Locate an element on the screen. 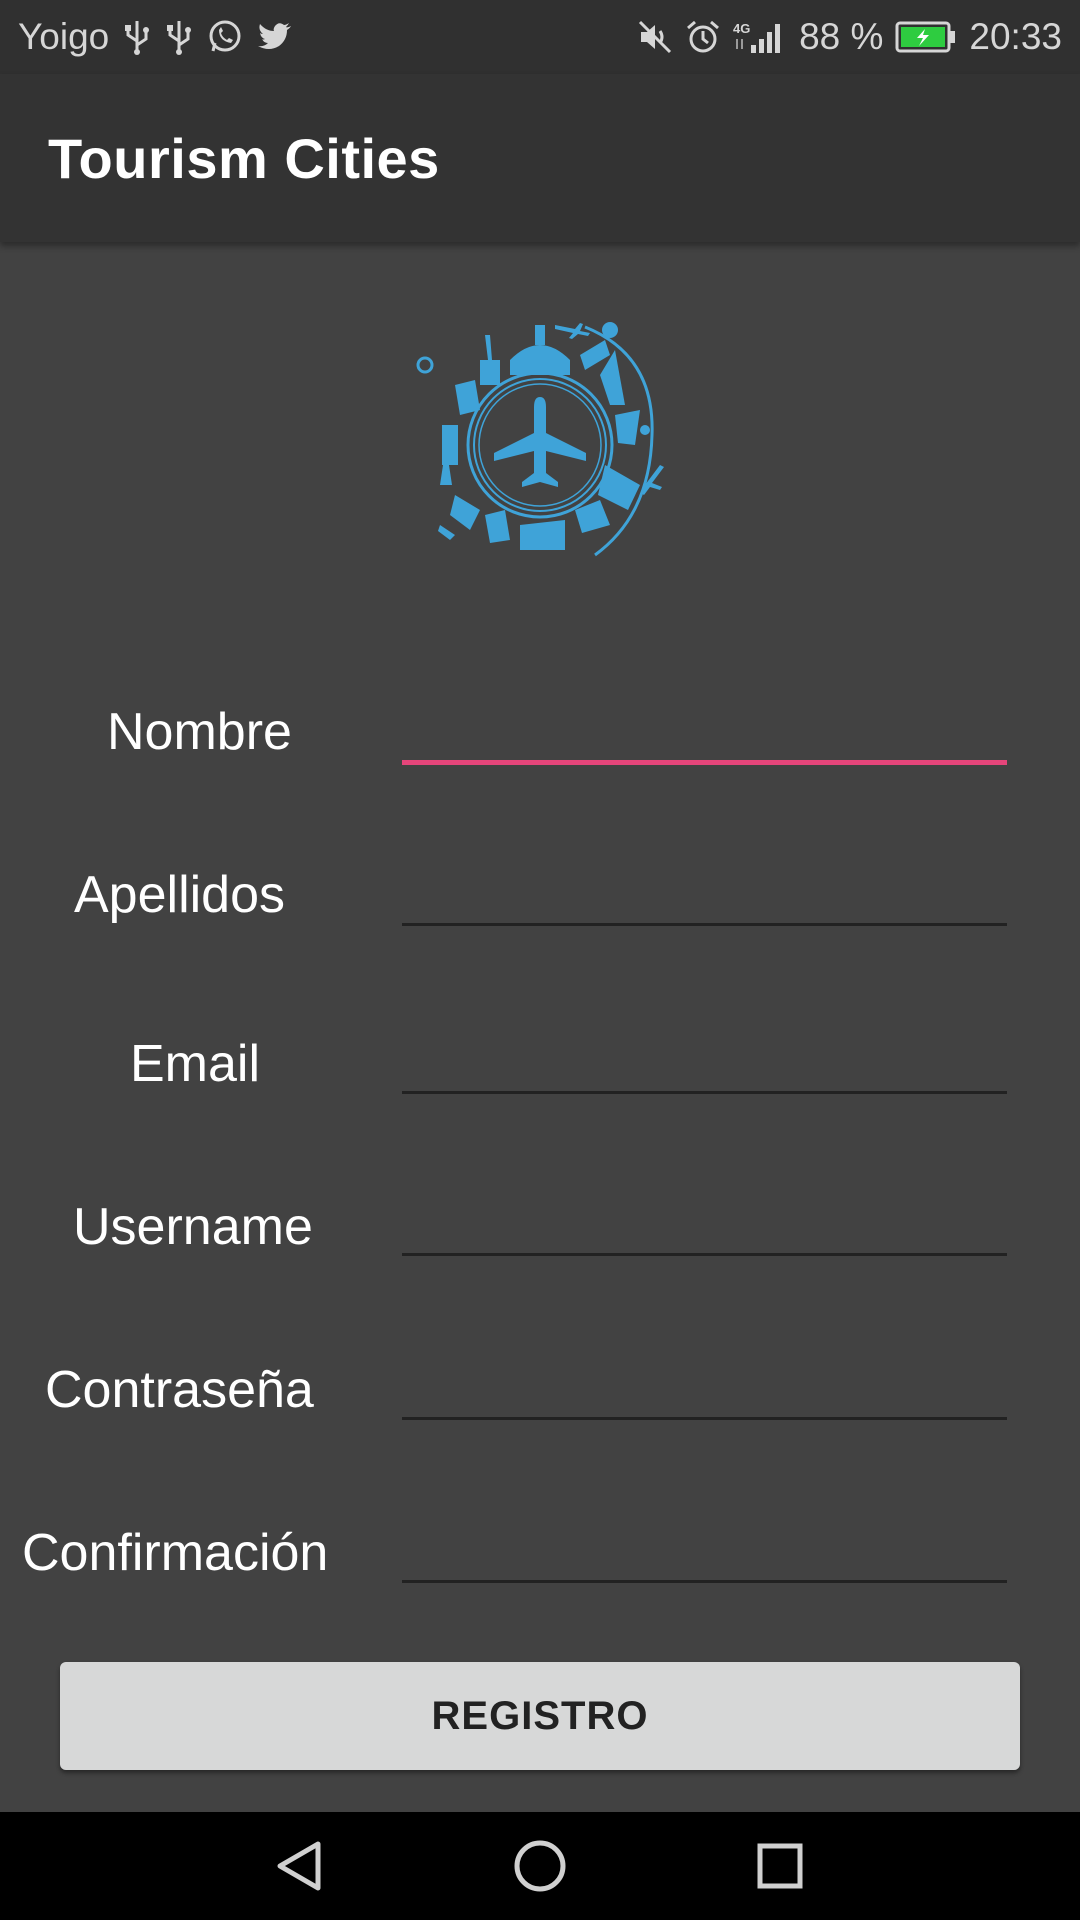 This screenshot has height=1920, width=1080. whatsapp-icon is located at coordinates (225, 37).